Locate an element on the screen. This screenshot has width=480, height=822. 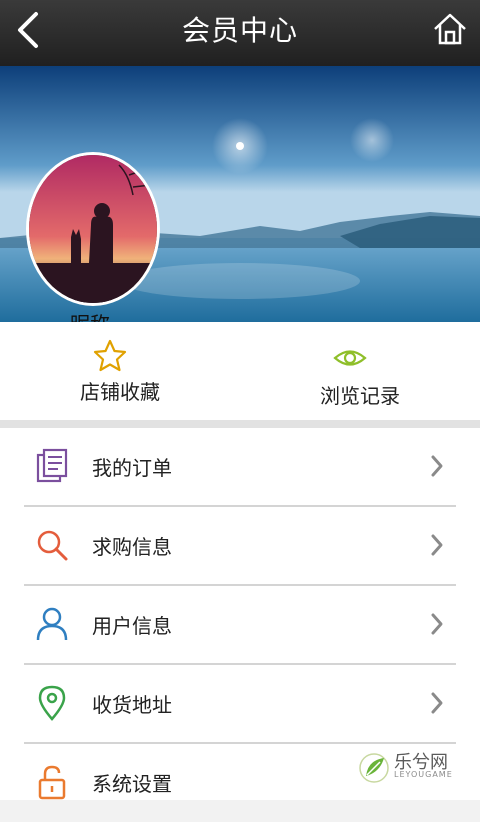
shop-favorites-button: 店铺收藏 is located at coordinates (120, 371).